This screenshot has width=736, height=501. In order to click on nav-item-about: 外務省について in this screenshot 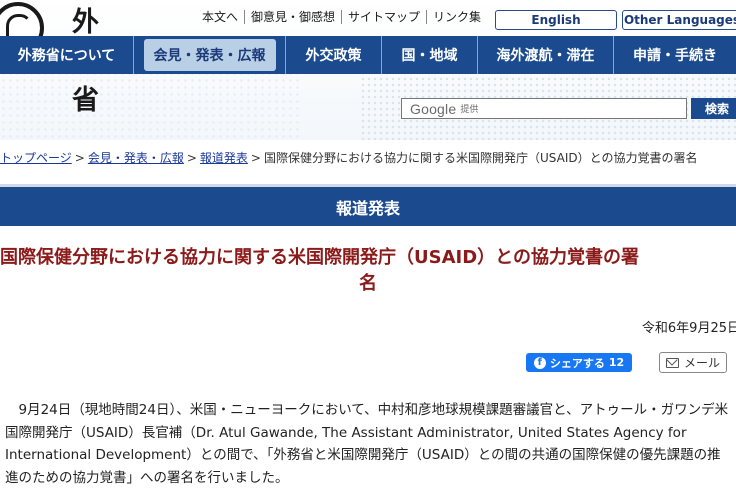, I will do `click(67, 55)`.